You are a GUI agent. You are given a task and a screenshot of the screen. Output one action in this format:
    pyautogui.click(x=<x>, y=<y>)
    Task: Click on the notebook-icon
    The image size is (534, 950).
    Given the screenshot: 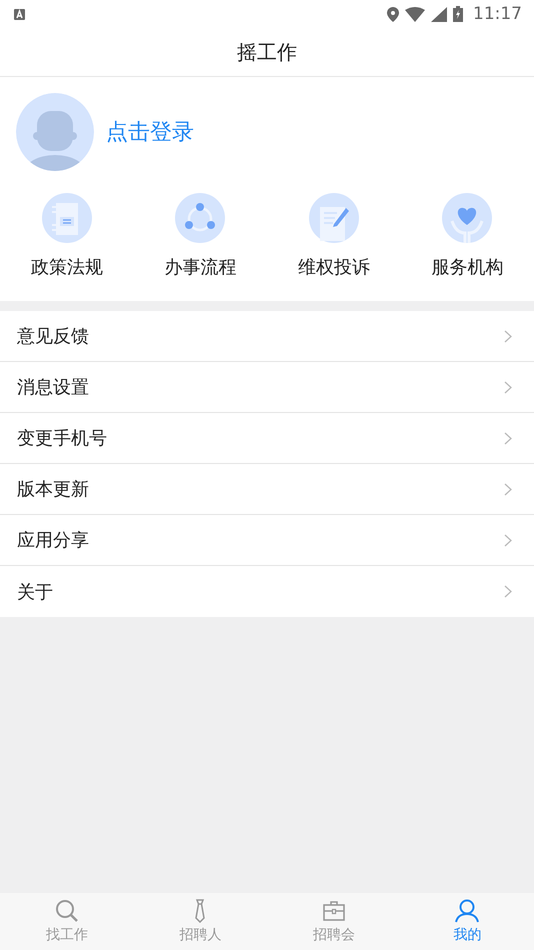 What is the action you would take?
    pyautogui.click(x=67, y=218)
    